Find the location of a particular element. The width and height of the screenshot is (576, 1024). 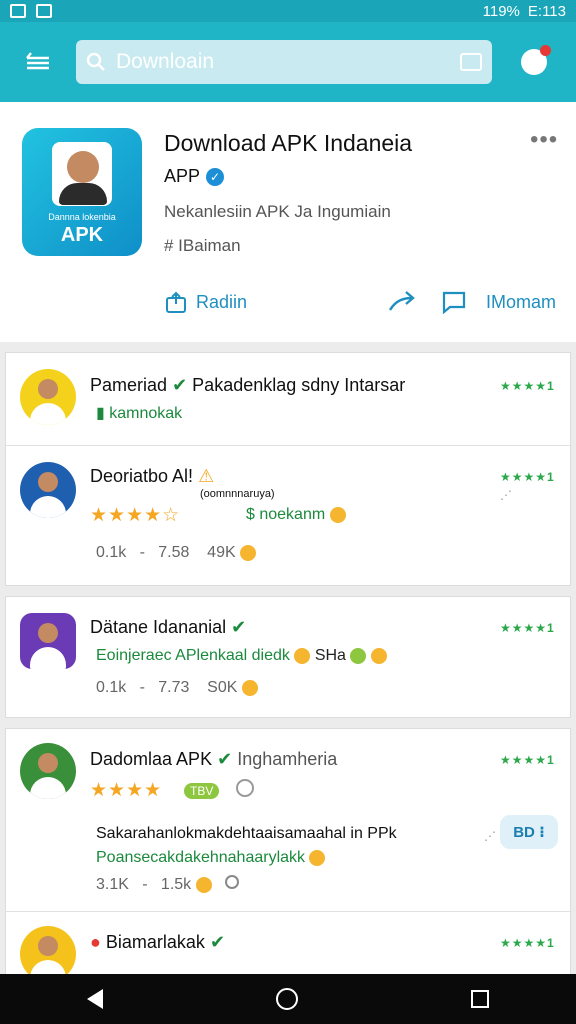

star-rating: ★★★★☆ is located at coordinates (135, 515).